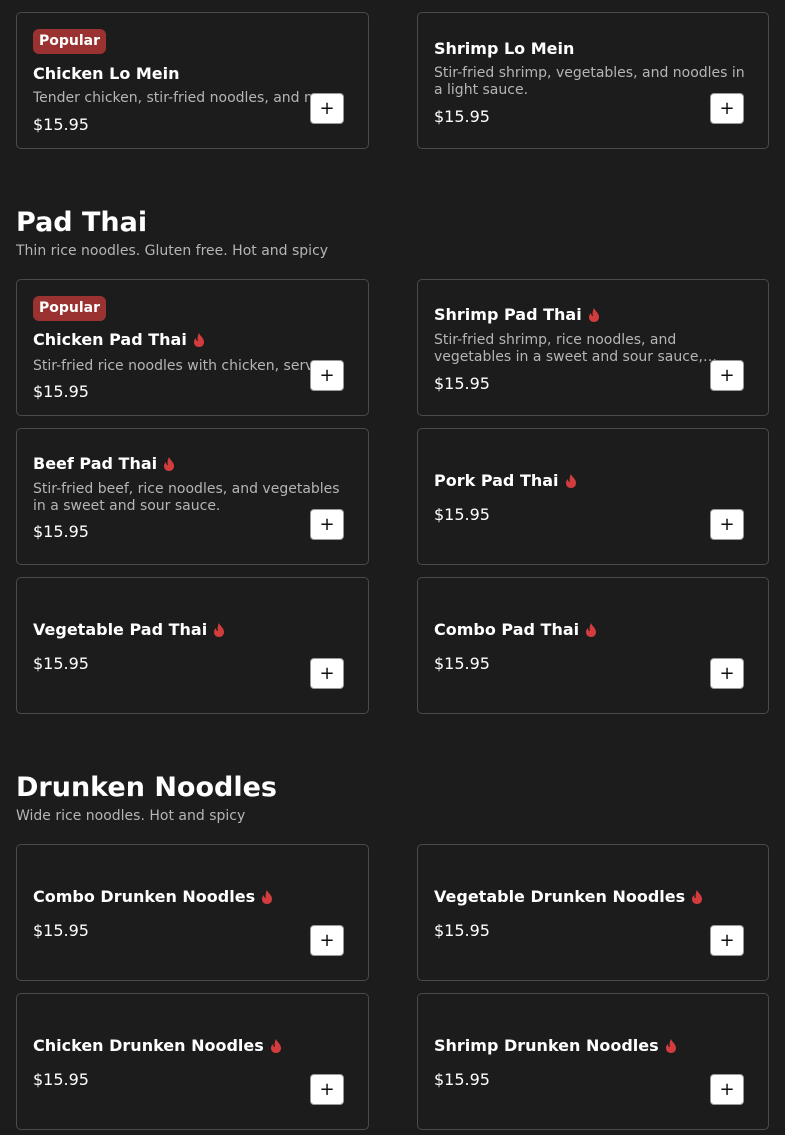  What do you see at coordinates (192, 1061) in the screenshot?
I see `menu-item-card: Chicken Drunken Noodles $15.95 +` at bounding box center [192, 1061].